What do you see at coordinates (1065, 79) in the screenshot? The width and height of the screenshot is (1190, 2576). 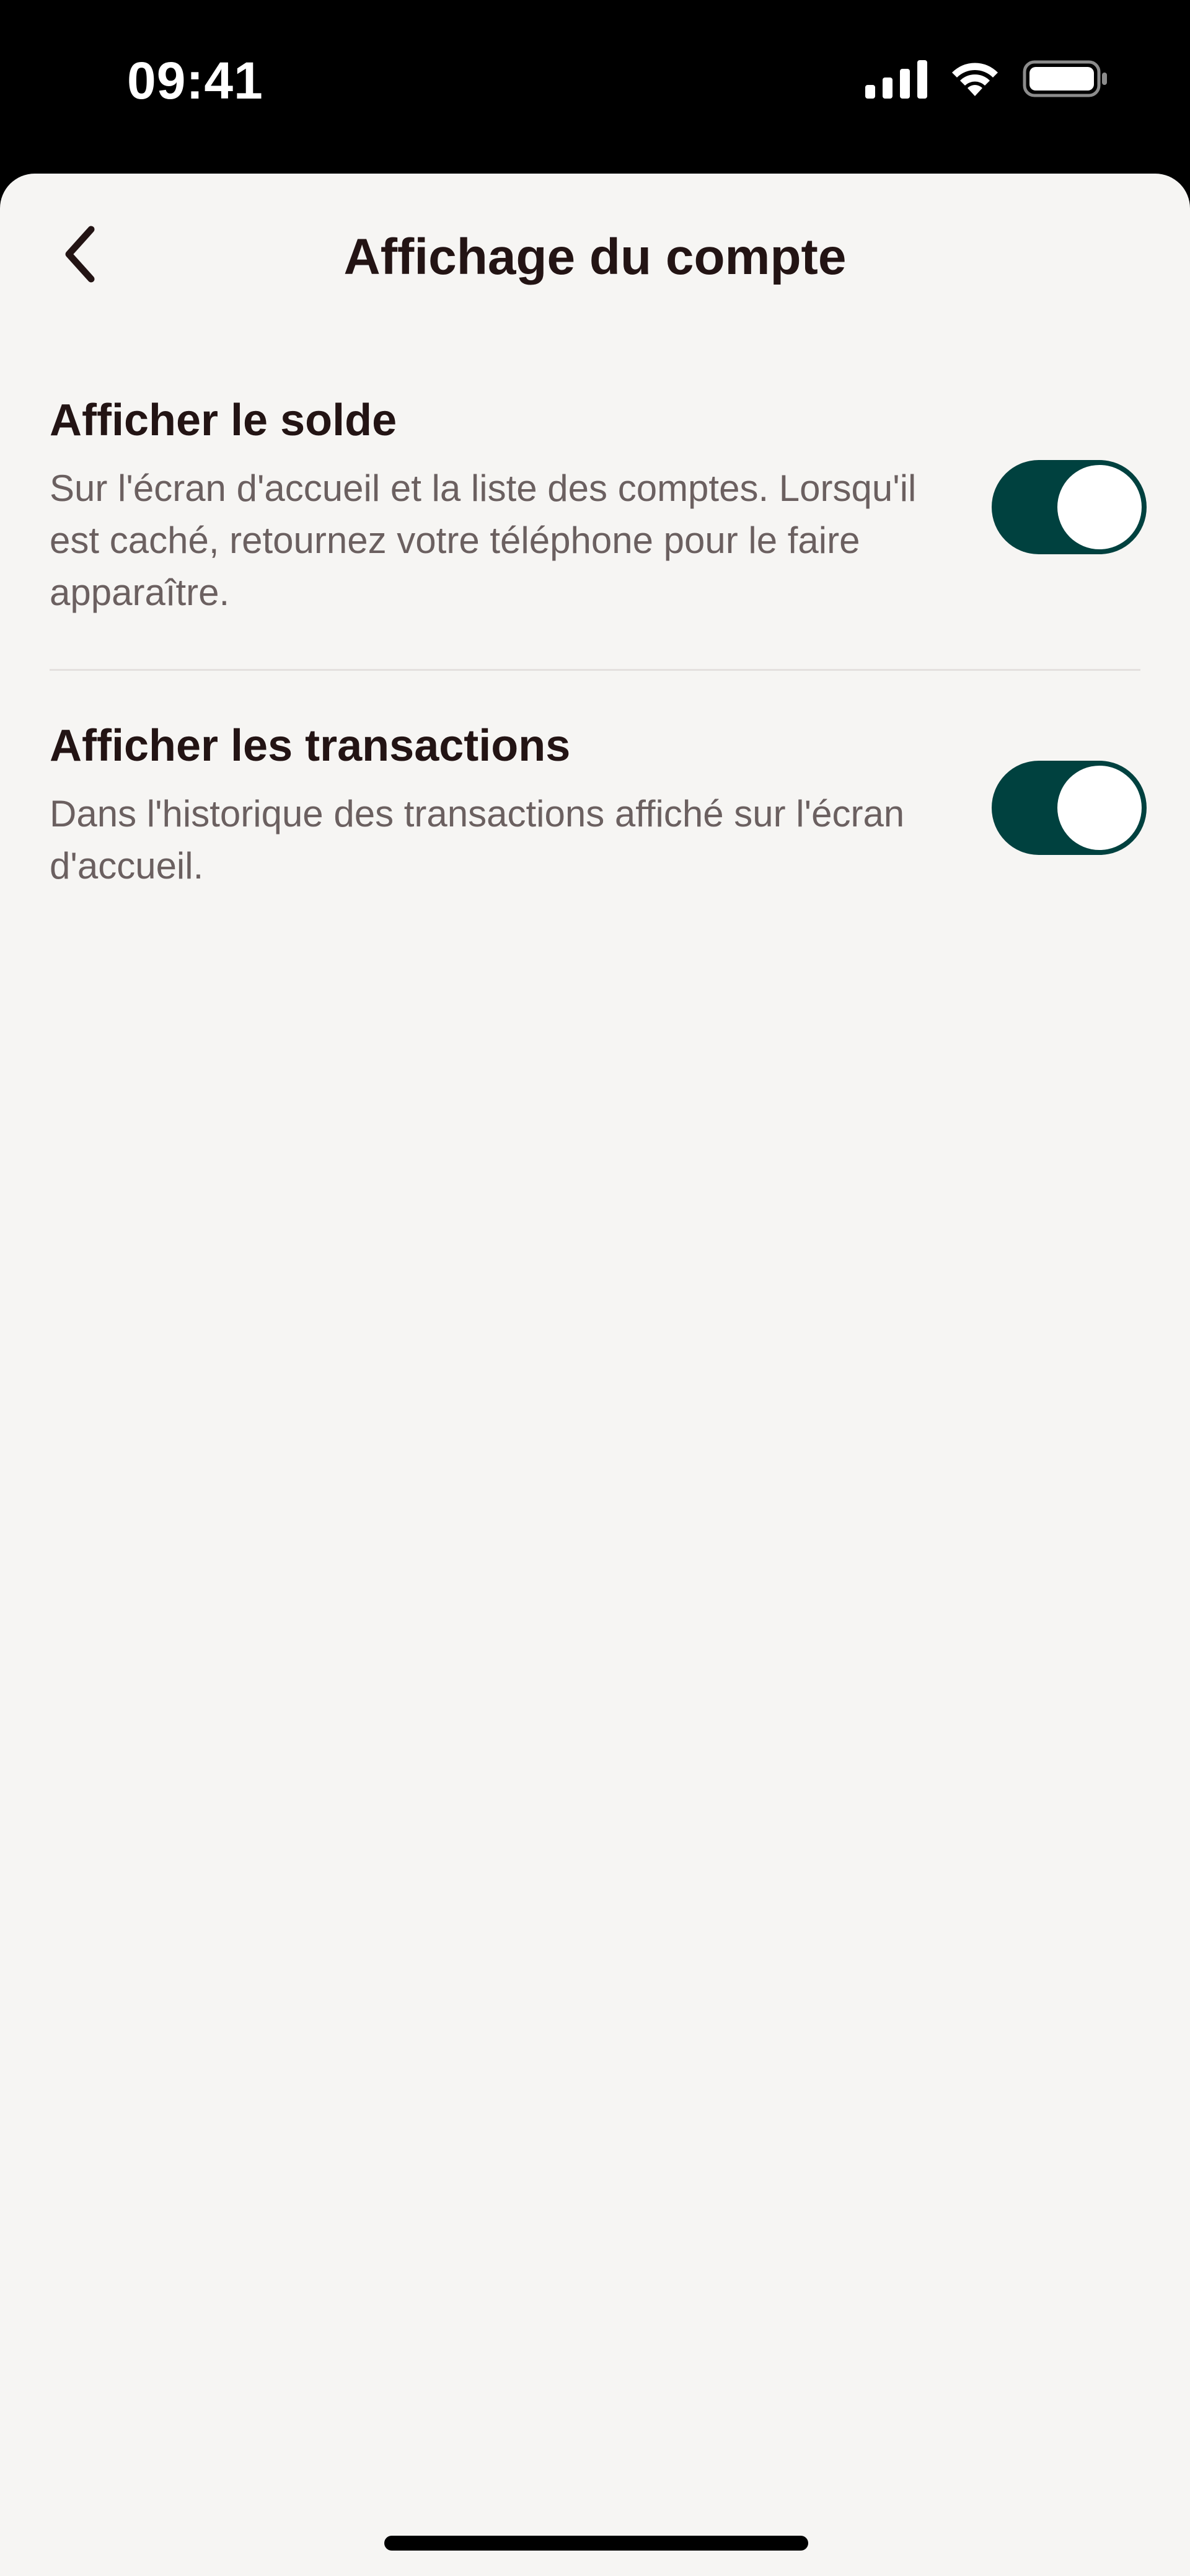 I see `battery-icon` at bounding box center [1065, 79].